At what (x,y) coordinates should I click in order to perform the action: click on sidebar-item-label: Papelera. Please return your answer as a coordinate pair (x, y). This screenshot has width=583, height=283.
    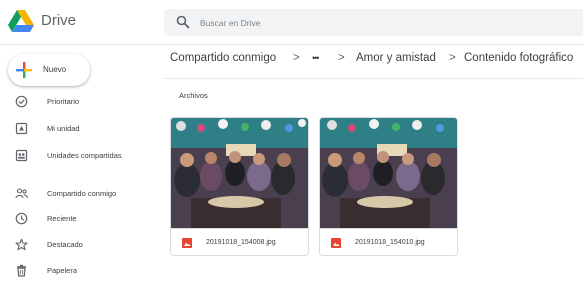
    Looking at the image, I should click on (62, 270).